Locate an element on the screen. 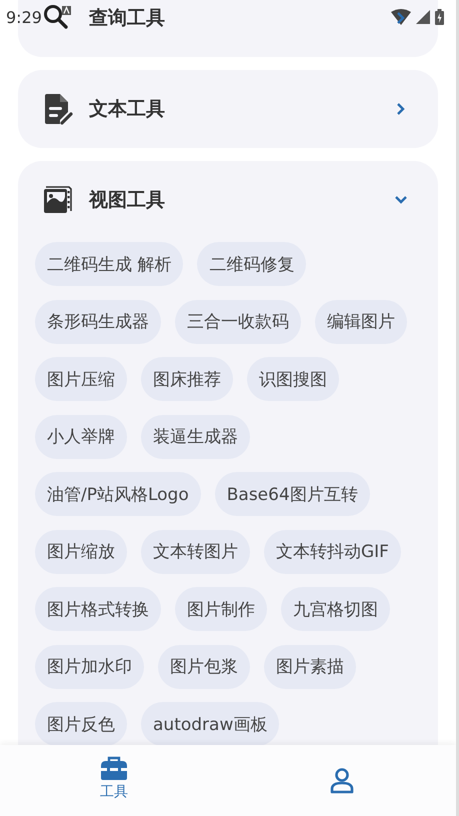 The width and height of the screenshot is (459, 816). tool-chip: 二维码生成 解析 is located at coordinates (109, 264).